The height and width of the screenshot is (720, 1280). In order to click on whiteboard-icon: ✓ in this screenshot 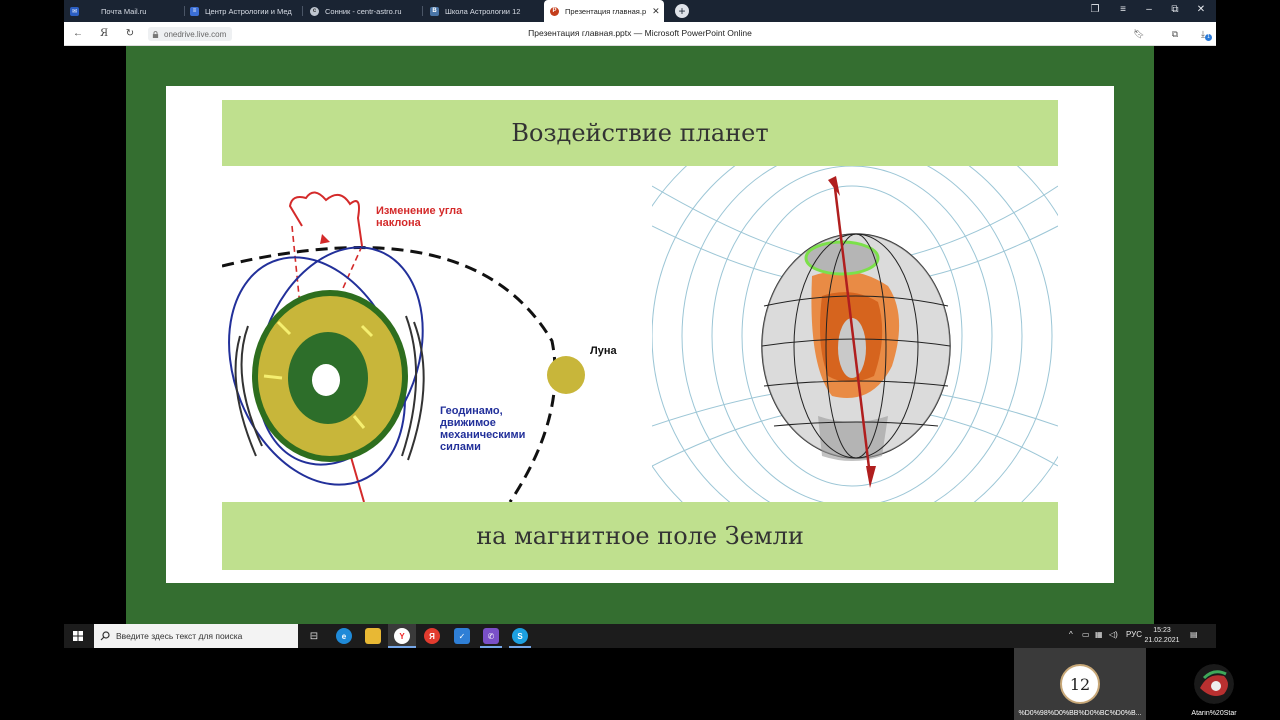, I will do `click(462, 636)`.